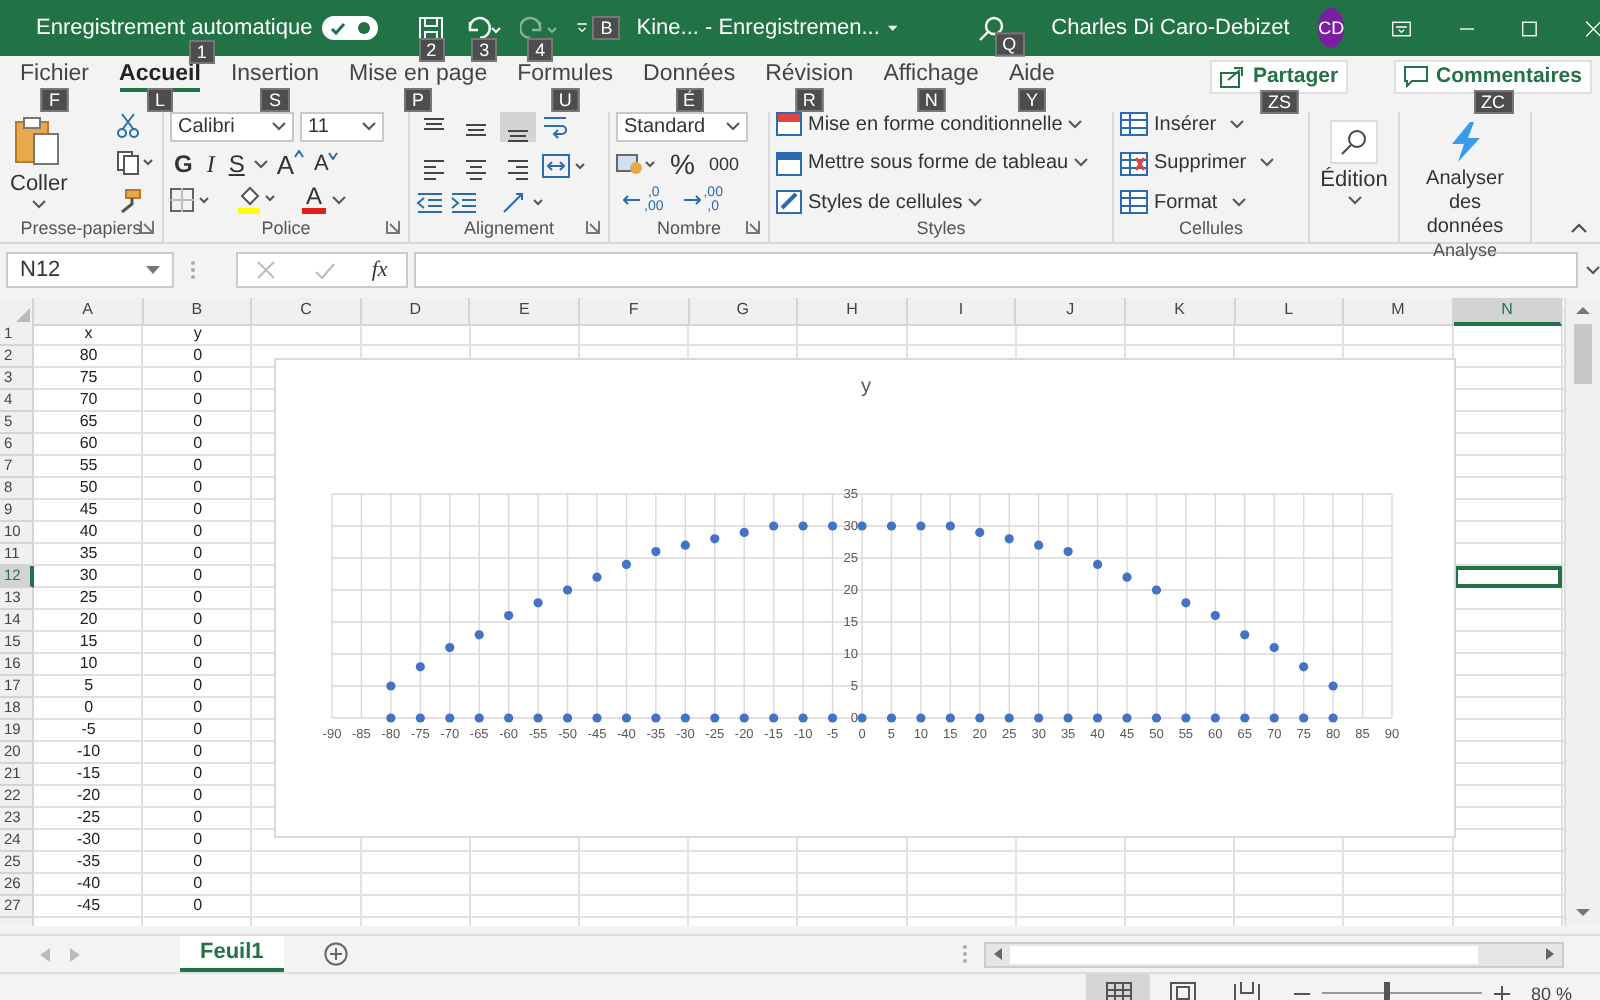 The height and width of the screenshot is (1000, 1600). I want to click on scroll-left-icon, so click(998, 954).